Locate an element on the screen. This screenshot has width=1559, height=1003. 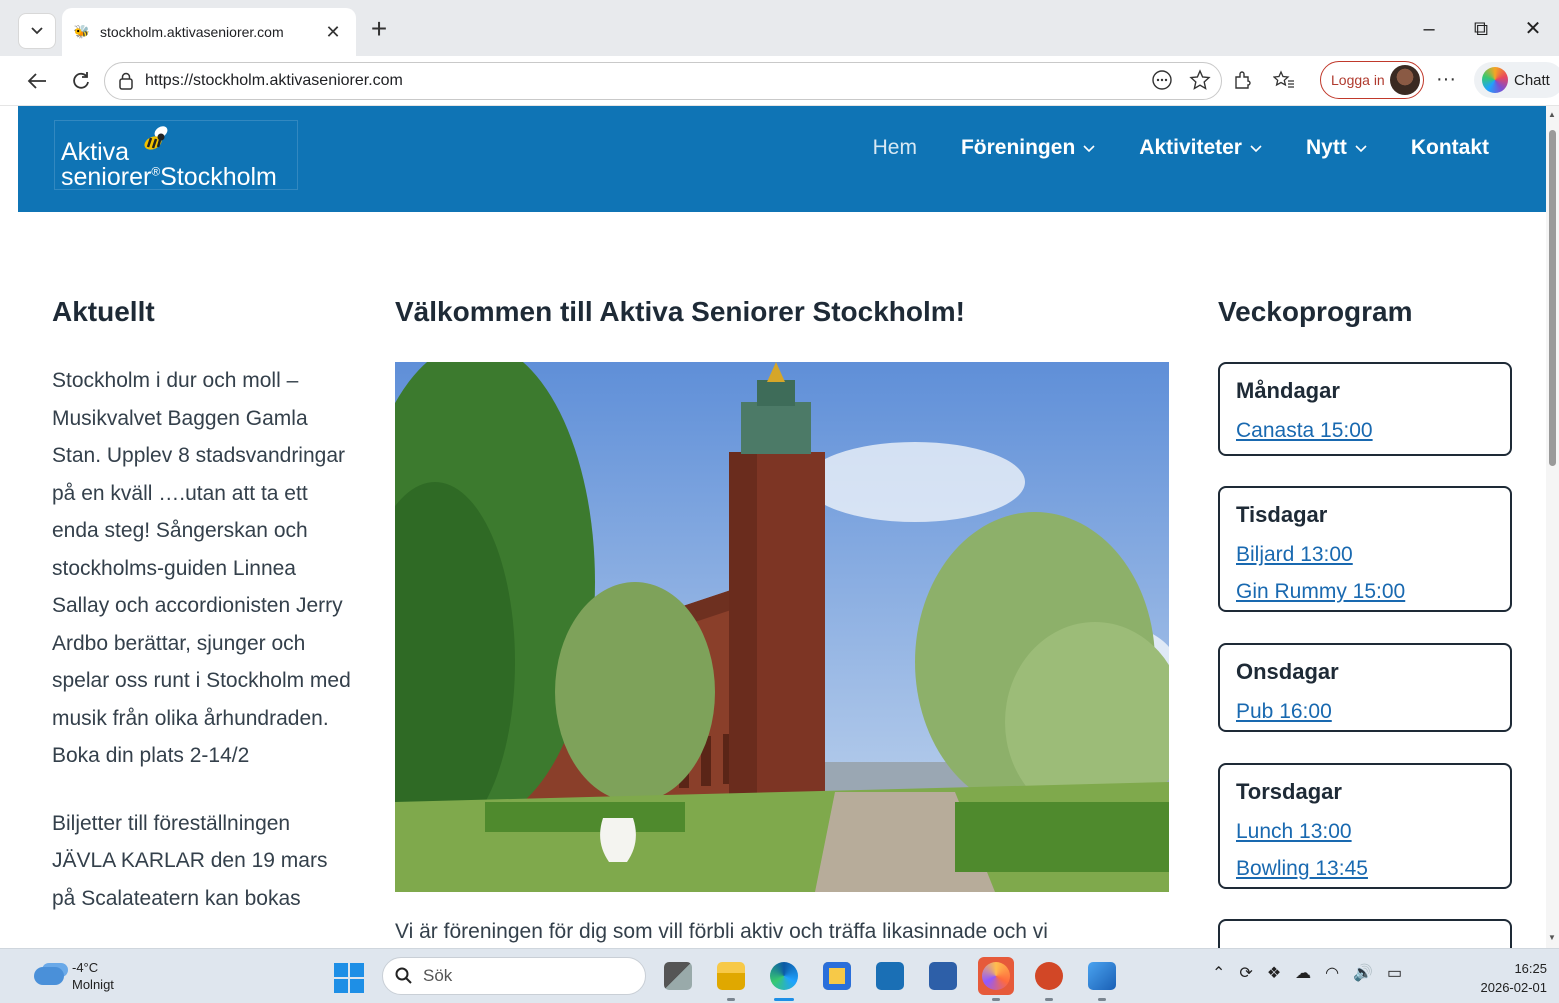
restore-button: ⧉ is located at coordinates (1481, 29).